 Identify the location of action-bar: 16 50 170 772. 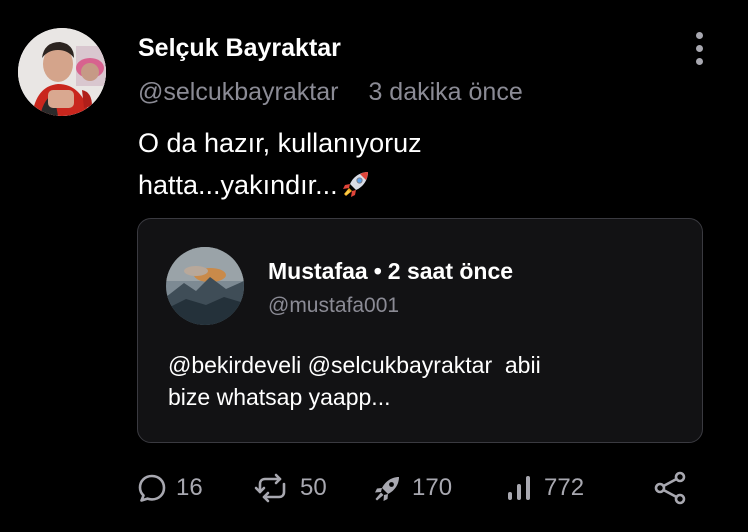
(416, 488).